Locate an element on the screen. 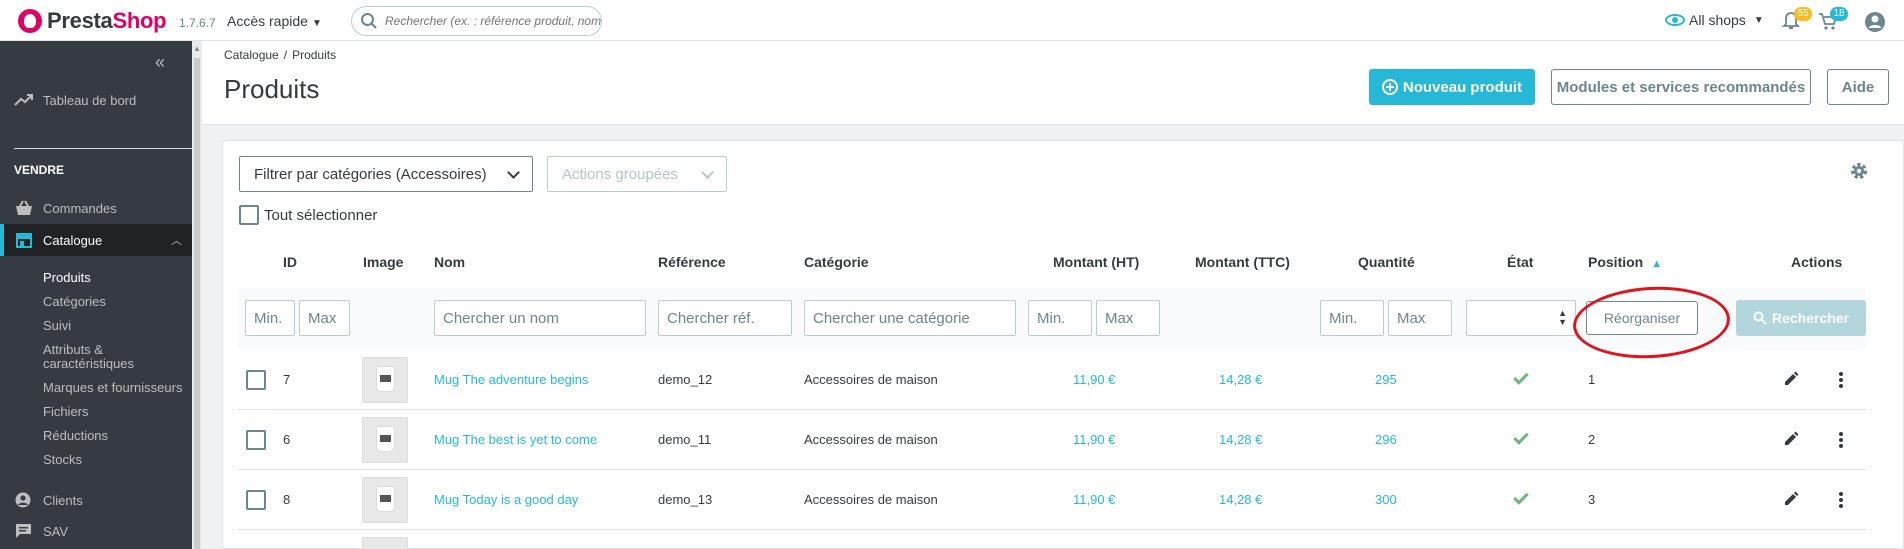 The height and width of the screenshot is (549, 1904). sidebar-item-support: SAV is located at coordinates (96, 531).